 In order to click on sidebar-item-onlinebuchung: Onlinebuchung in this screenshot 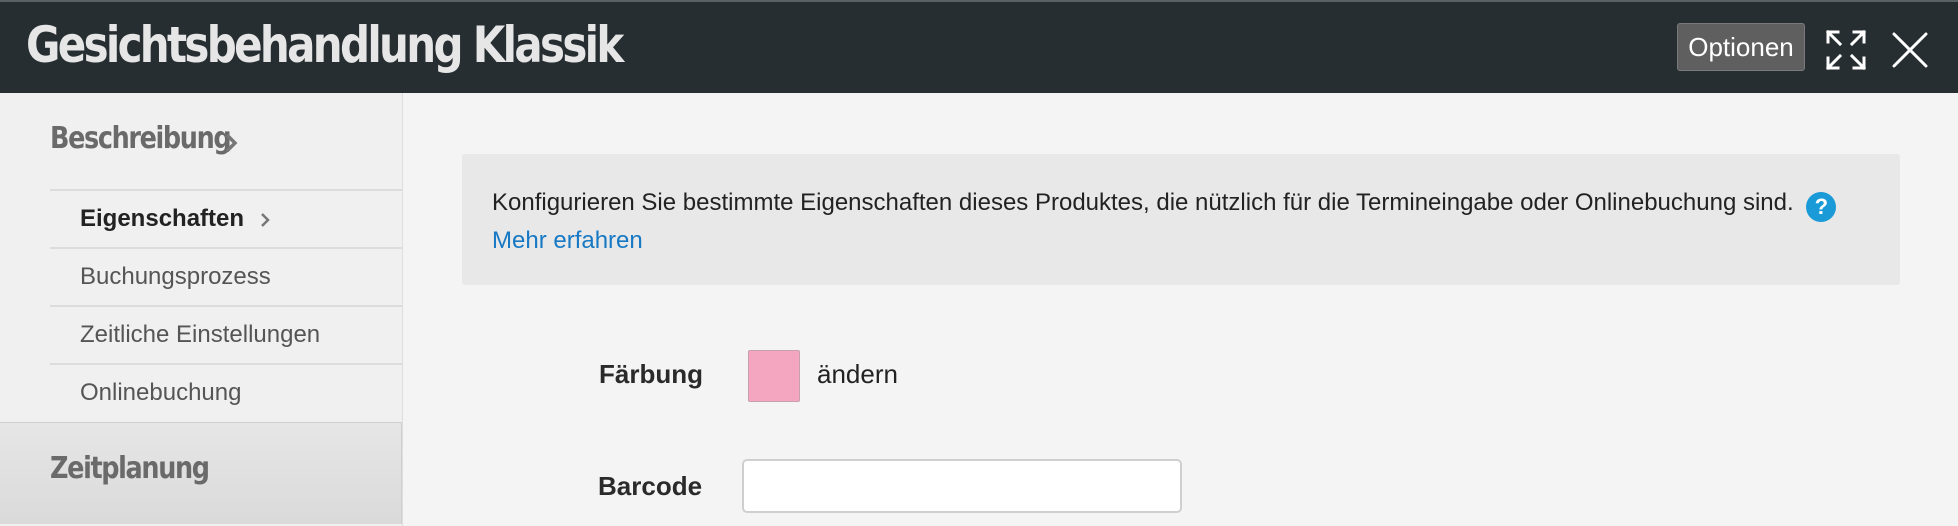, I will do `click(226, 391)`.